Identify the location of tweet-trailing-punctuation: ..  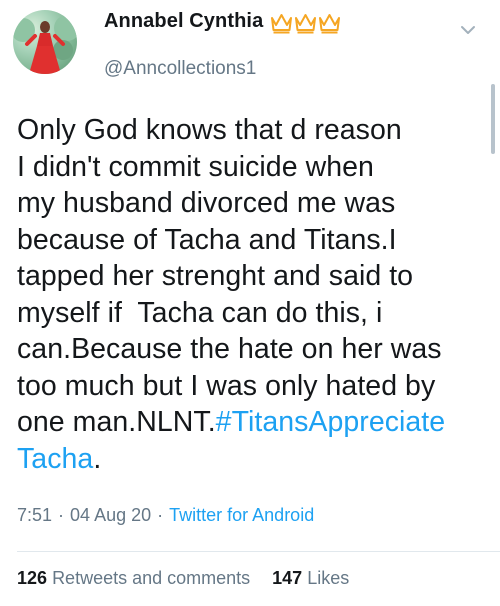
(97, 458).